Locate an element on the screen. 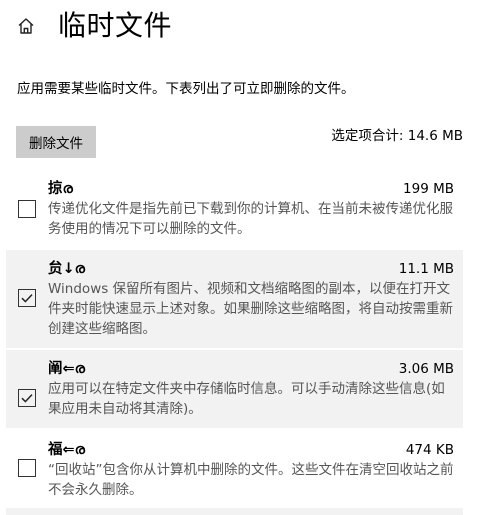 Image resolution: width=493 pixels, height=515 pixels. item-size: 199 MB is located at coordinates (428, 189).